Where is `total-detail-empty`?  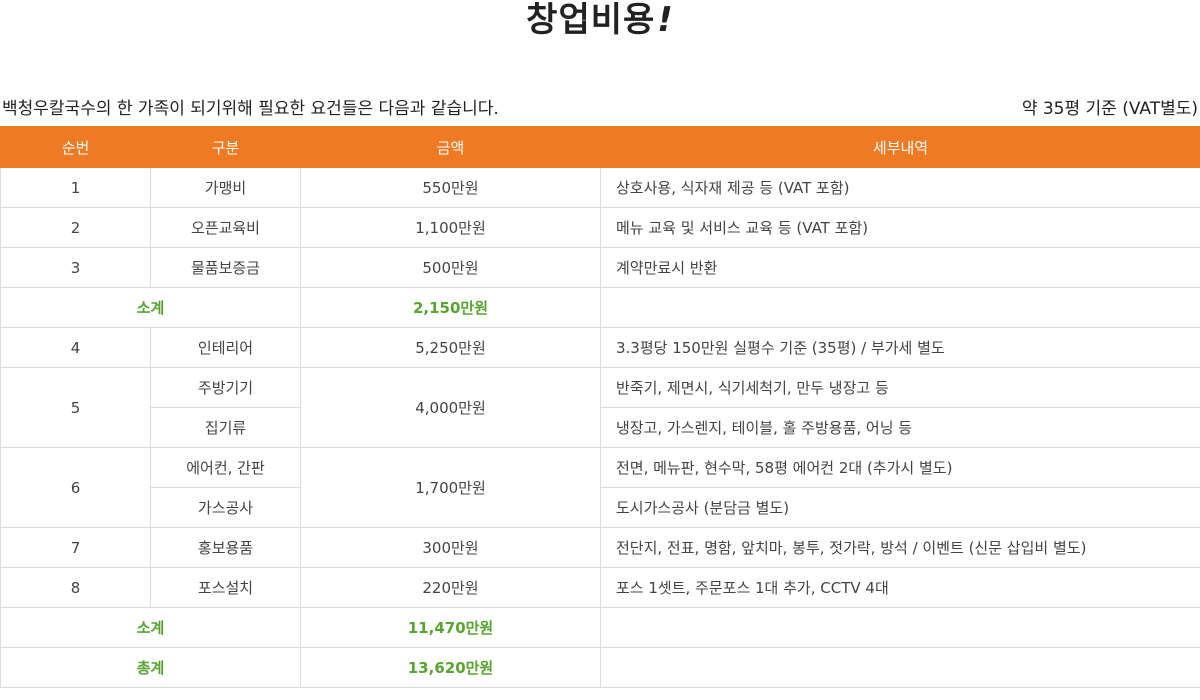 total-detail-empty is located at coordinates (900, 667).